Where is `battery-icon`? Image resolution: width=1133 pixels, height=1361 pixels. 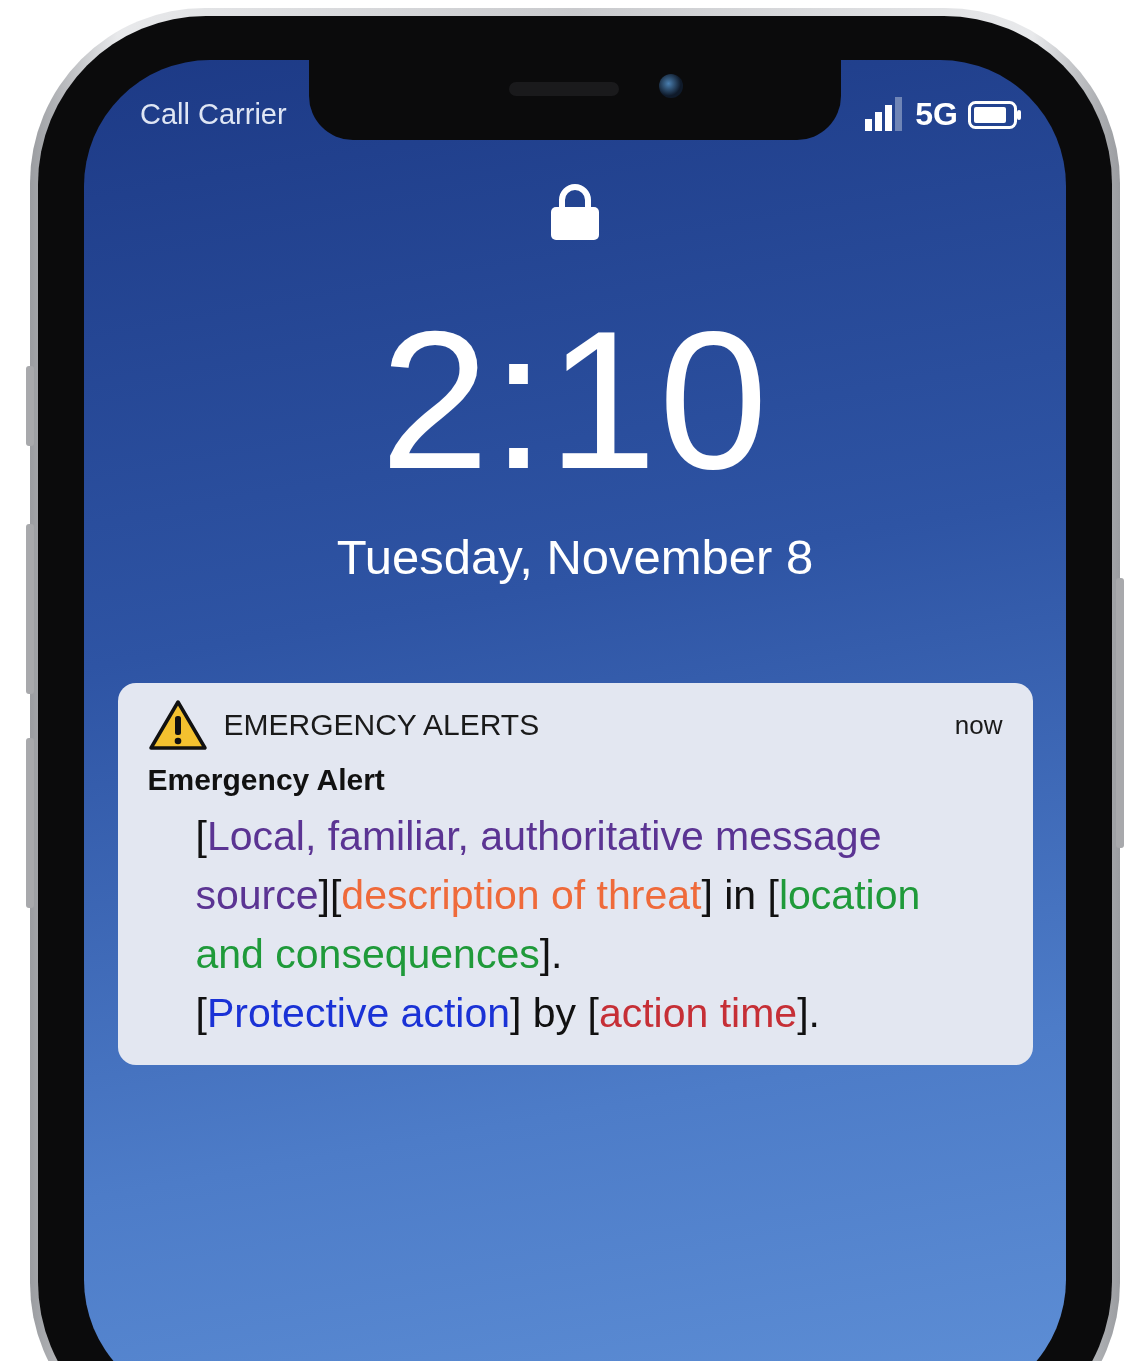 battery-icon is located at coordinates (995, 114).